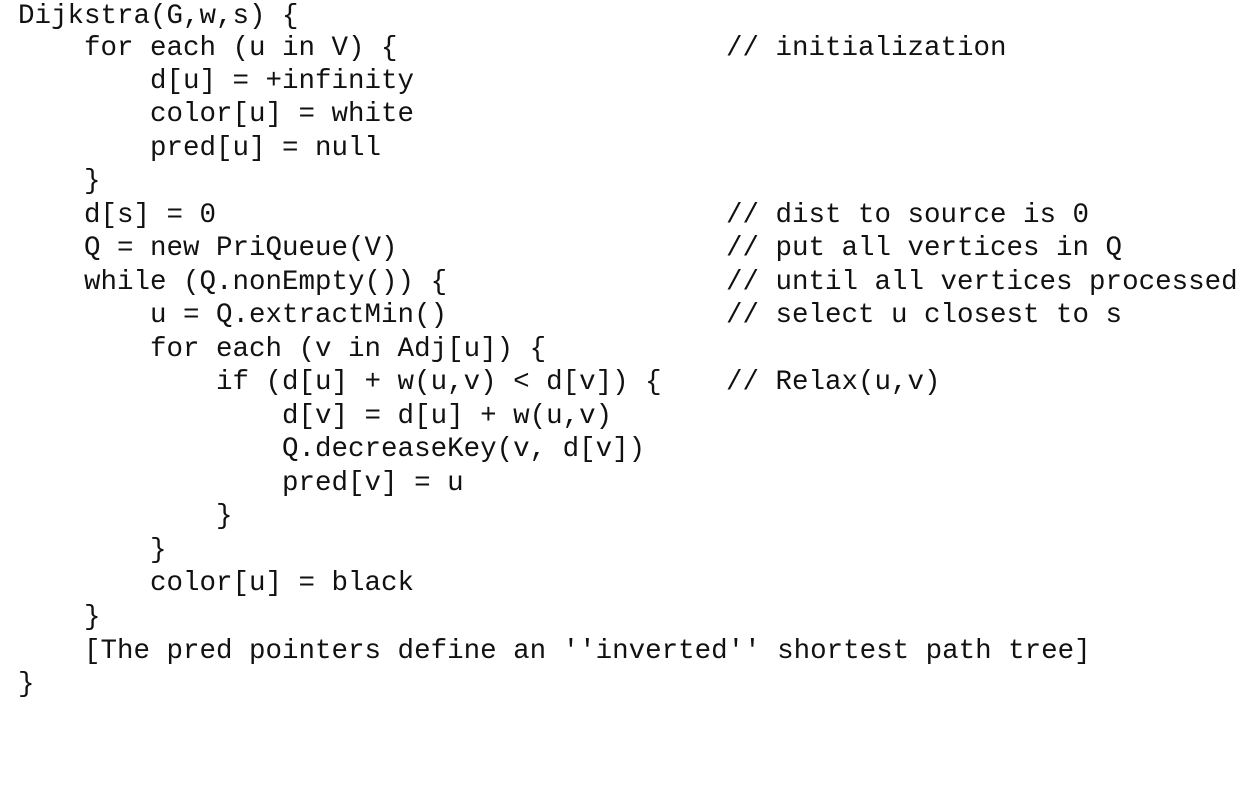 The width and height of the screenshot is (1254, 804). I want to click on code-text: d[v] = d[u] + w(u,v), so click(315, 416).